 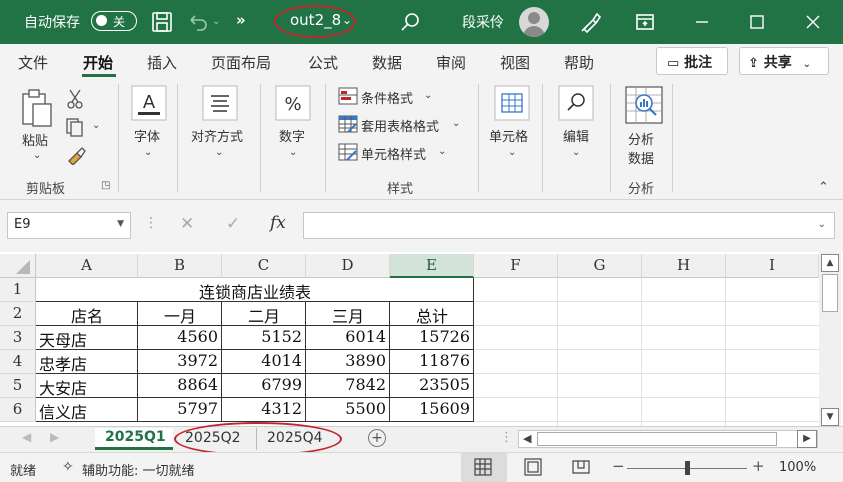 What do you see at coordinates (483, 469) in the screenshot?
I see `normal-view-icon` at bounding box center [483, 469].